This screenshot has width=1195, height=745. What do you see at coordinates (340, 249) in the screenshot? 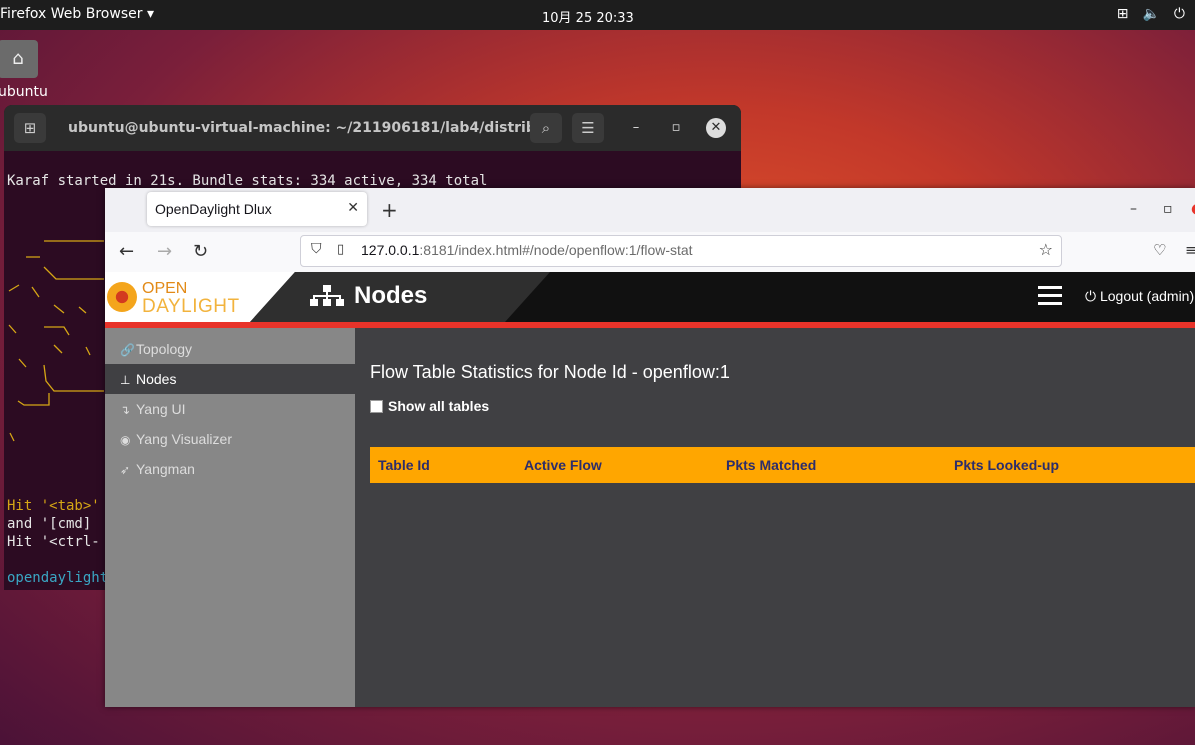
I see `page-info-icon: ▯` at bounding box center [340, 249].